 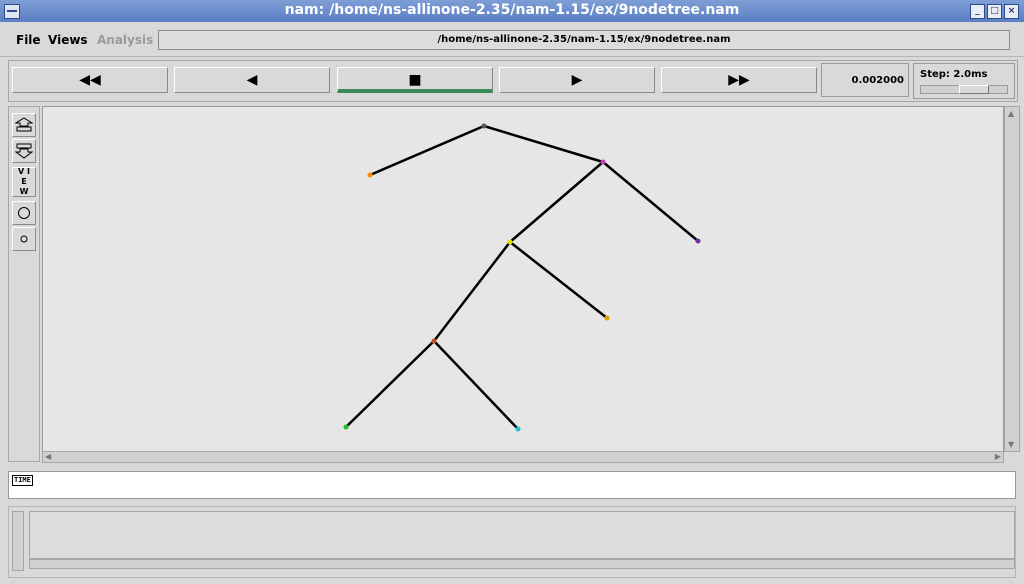 What do you see at coordinates (476, 385) in the screenshot?
I see `link-n6-n8` at bounding box center [476, 385].